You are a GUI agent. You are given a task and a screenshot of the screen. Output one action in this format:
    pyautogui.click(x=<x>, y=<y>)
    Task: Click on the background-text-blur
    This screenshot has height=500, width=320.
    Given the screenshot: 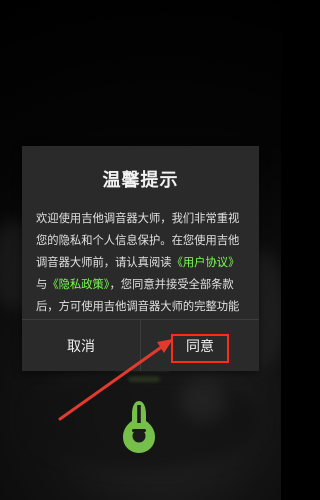 What is the action you would take?
    pyautogui.click(x=144, y=379)
    